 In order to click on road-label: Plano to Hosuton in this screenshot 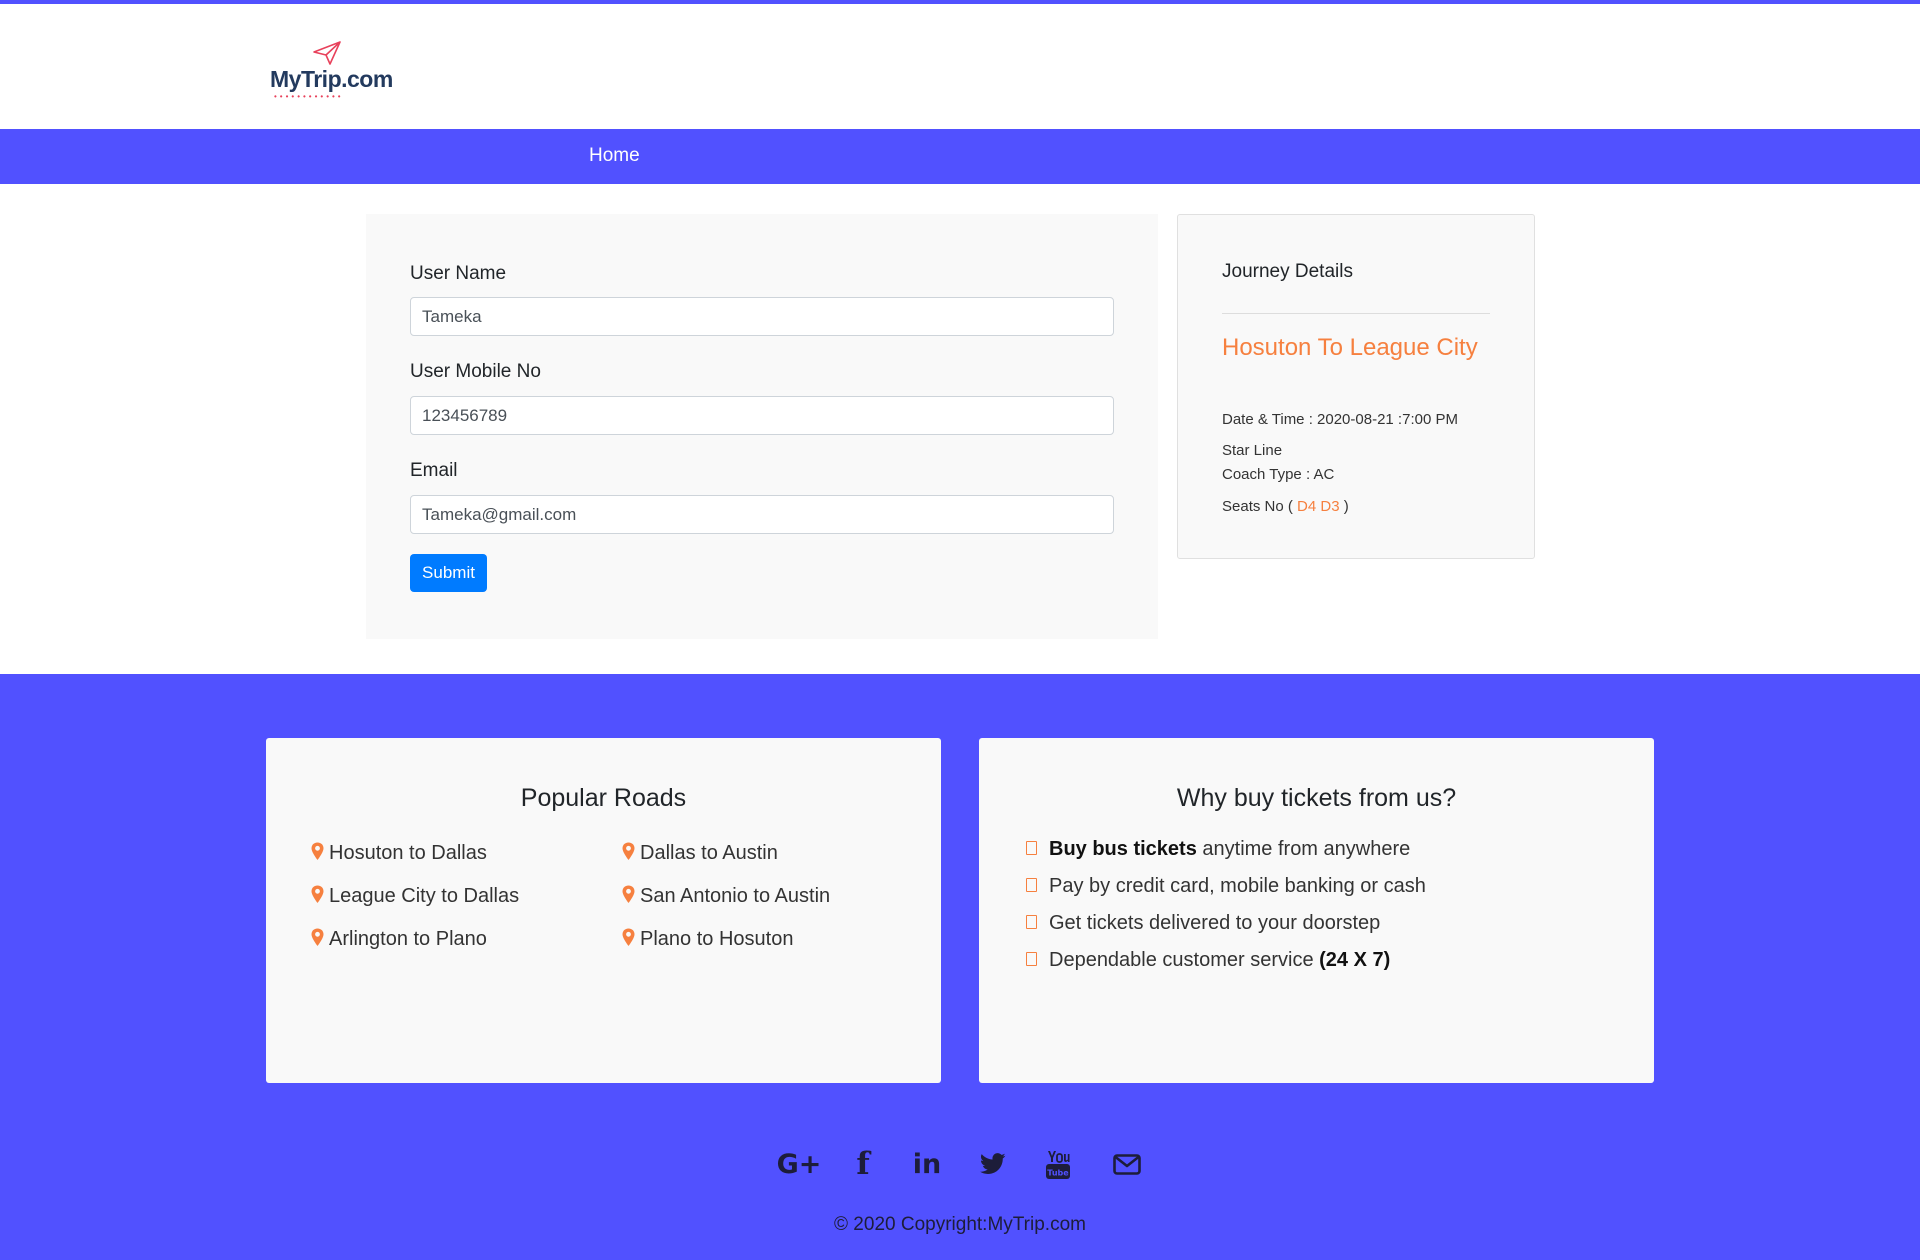, I will do `click(717, 939)`.